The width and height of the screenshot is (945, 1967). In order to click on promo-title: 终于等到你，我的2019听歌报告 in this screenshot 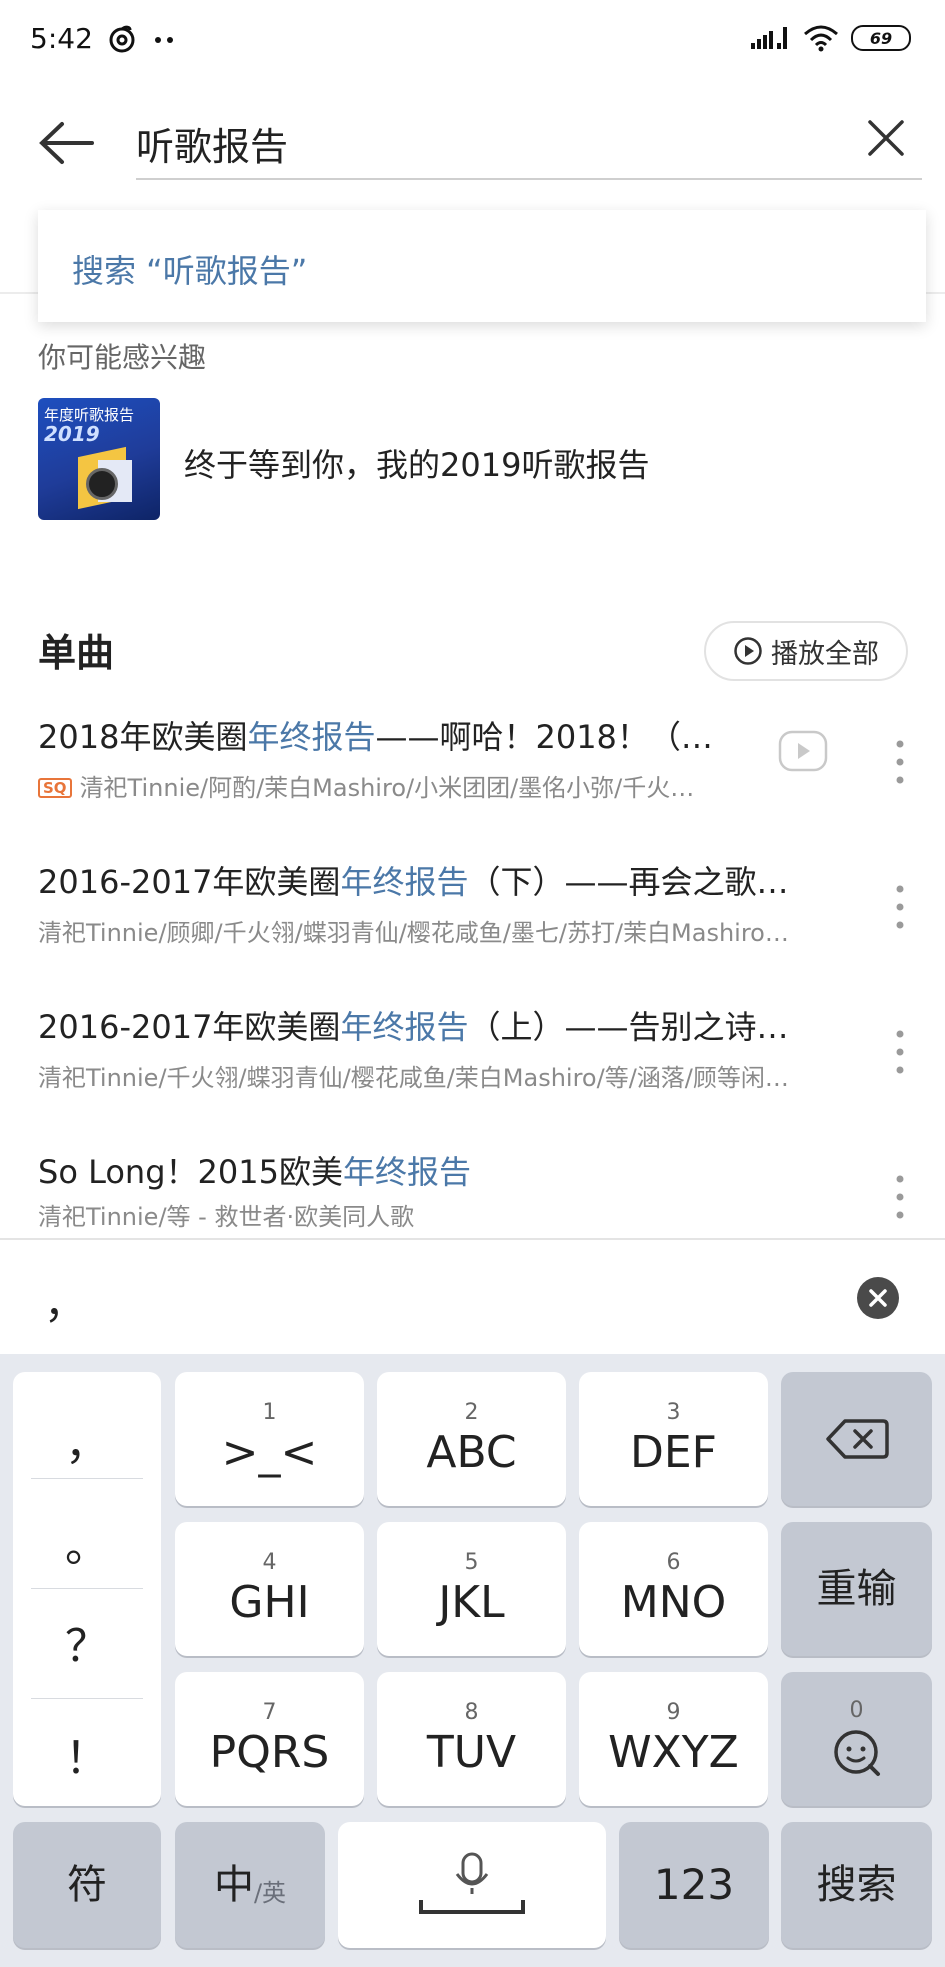, I will do `click(416, 463)`.